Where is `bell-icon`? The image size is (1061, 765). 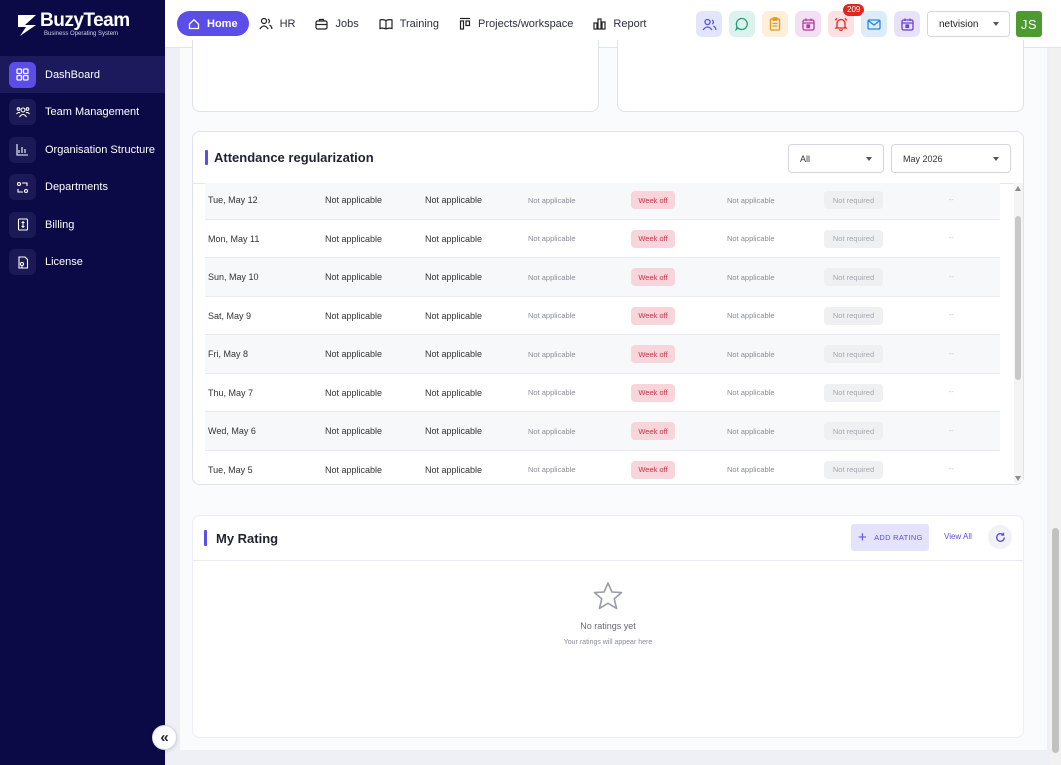 bell-icon is located at coordinates (841, 24).